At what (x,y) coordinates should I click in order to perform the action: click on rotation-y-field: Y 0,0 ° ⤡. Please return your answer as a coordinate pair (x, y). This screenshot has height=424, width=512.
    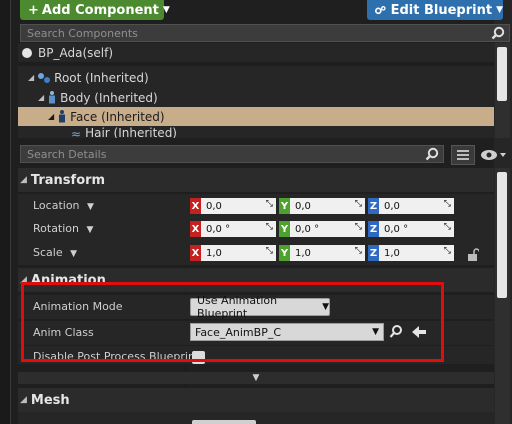
    Looking at the image, I should click on (322, 229).